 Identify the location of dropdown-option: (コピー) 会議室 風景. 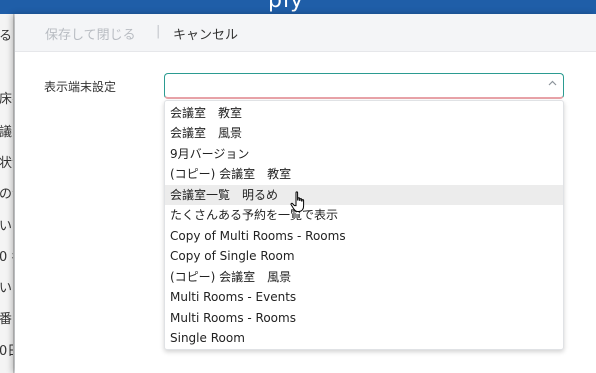
(364, 277).